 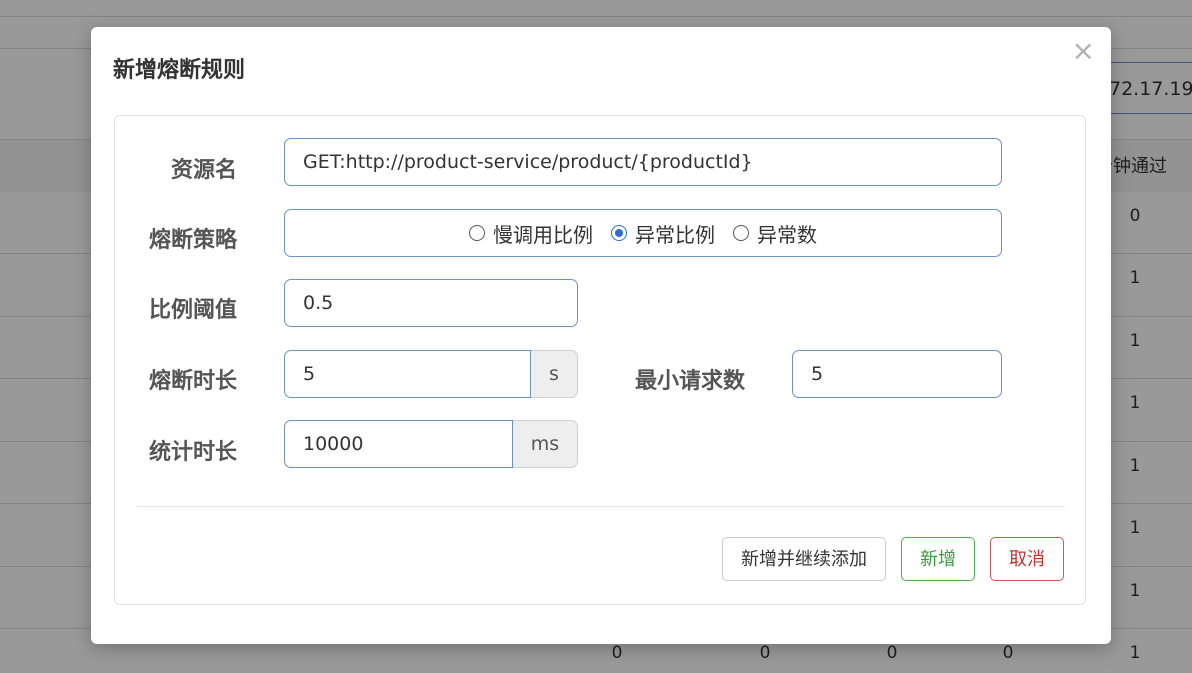 I want to click on duration-unit-addon: s, so click(x=554, y=374).